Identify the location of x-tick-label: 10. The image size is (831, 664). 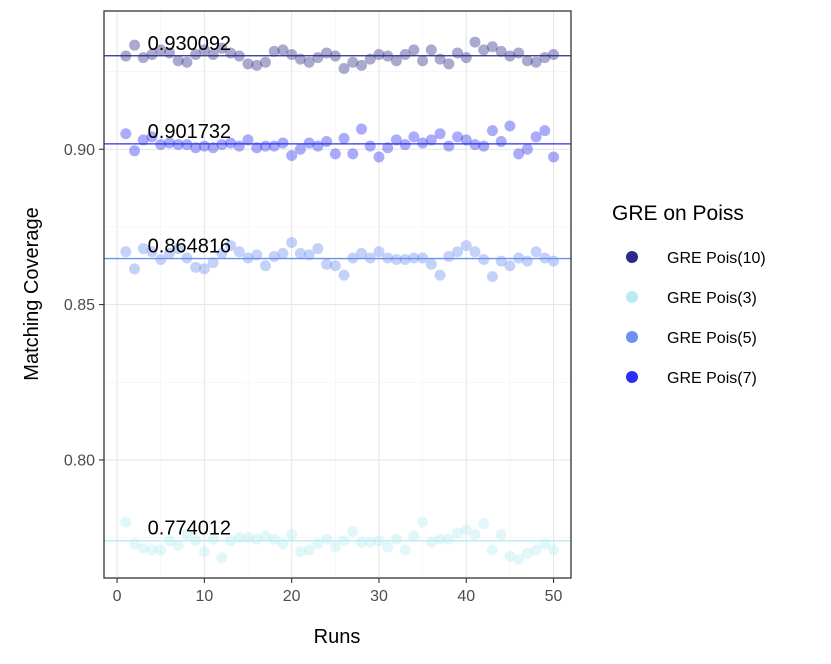
(204, 596).